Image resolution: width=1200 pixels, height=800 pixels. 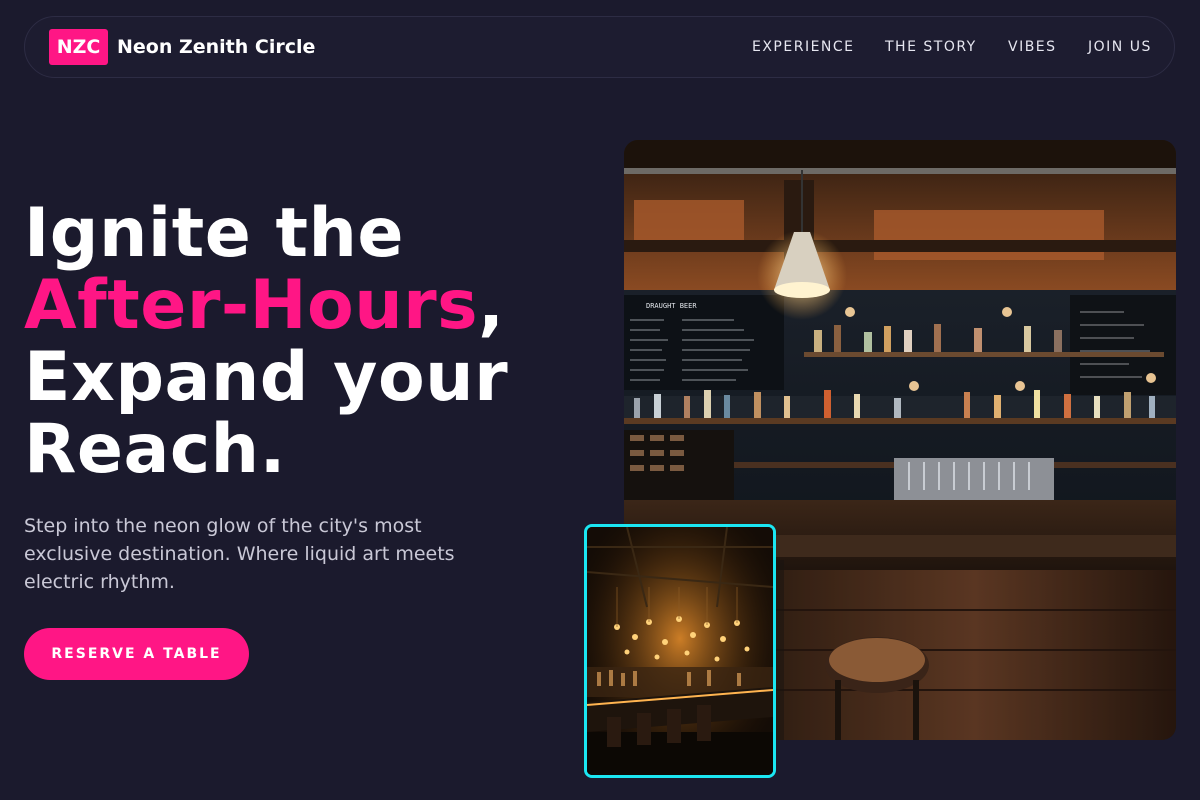 What do you see at coordinates (78, 47) in the screenshot?
I see `logo-badge: NZC` at bounding box center [78, 47].